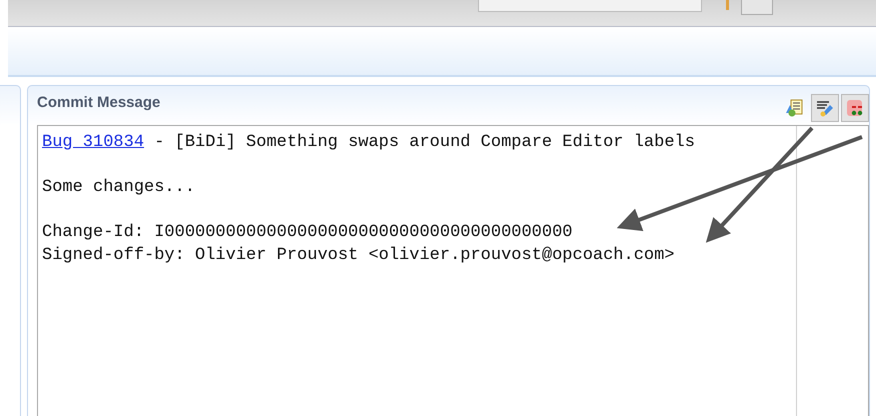 This screenshot has width=876, height=416. What do you see at coordinates (98, 102) in the screenshot?
I see `panel-title: Commit Message` at bounding box center [98, 102].